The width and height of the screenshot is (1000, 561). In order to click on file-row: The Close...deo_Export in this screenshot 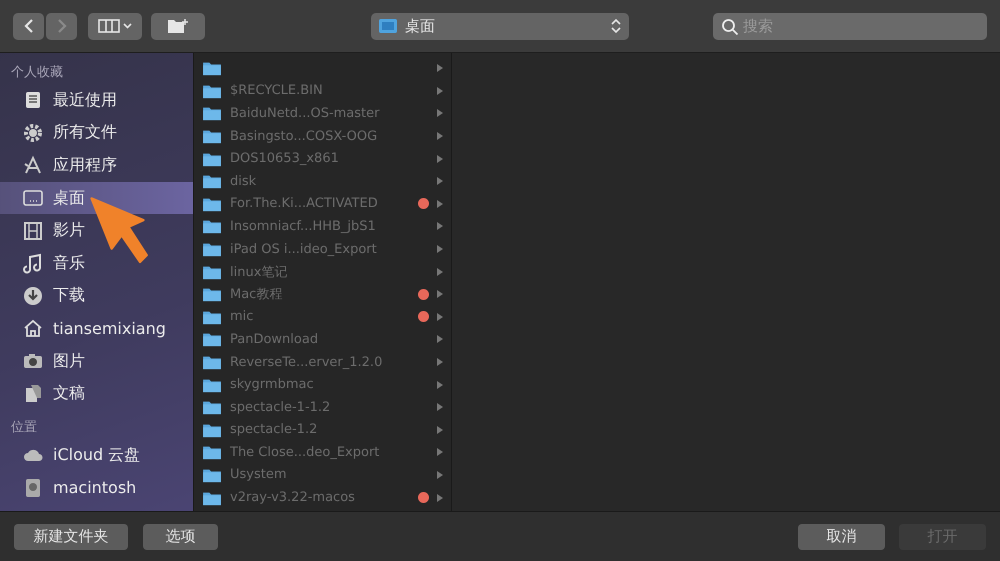, I will do `click(322, 452)`.